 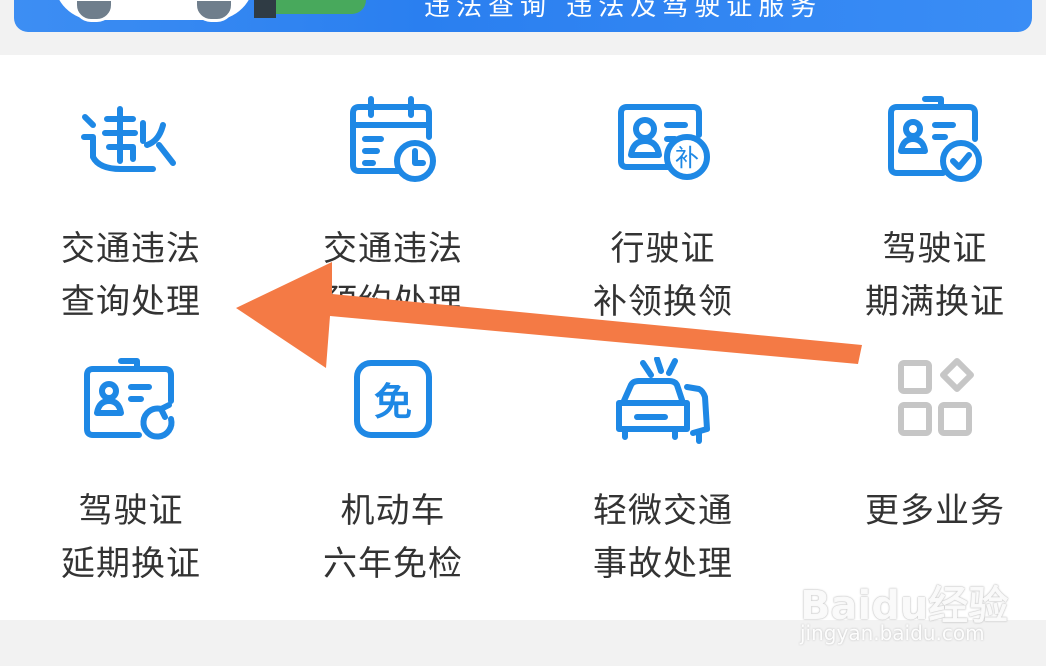 What do you see at coordinates (935, 275) in the screenshot?
I see `service-label: 驾驶证 期满换证` at bounding box center [935, 275].